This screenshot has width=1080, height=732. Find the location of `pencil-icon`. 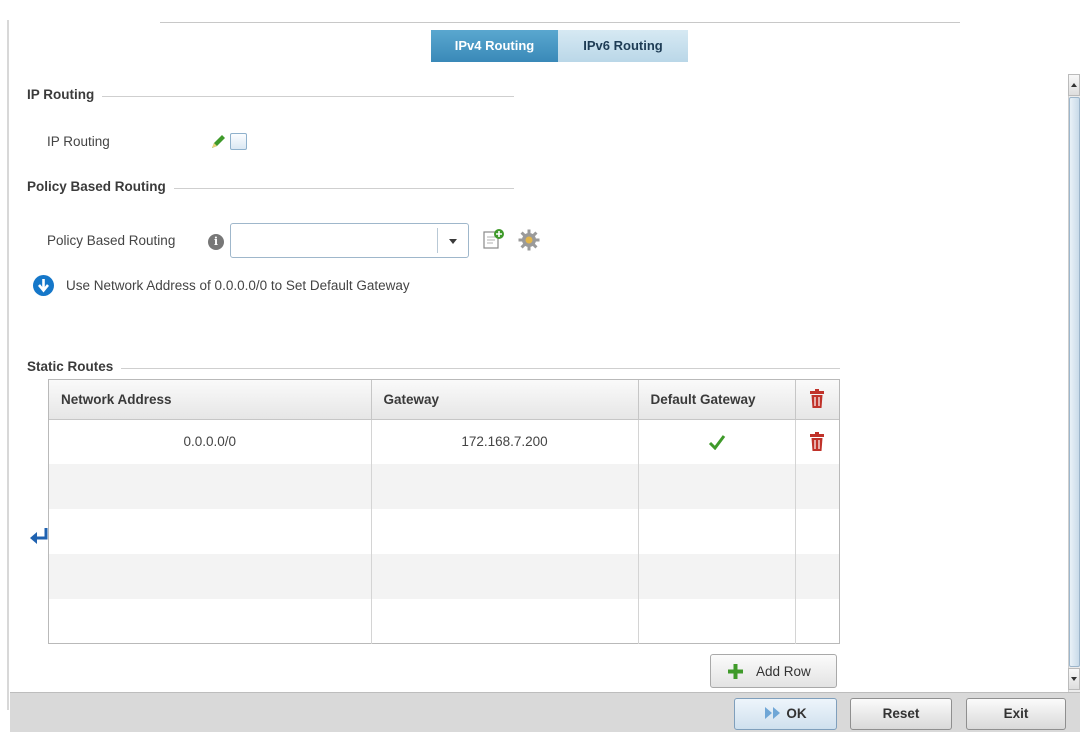

pencil-icon is located at coordinates (218, 141).